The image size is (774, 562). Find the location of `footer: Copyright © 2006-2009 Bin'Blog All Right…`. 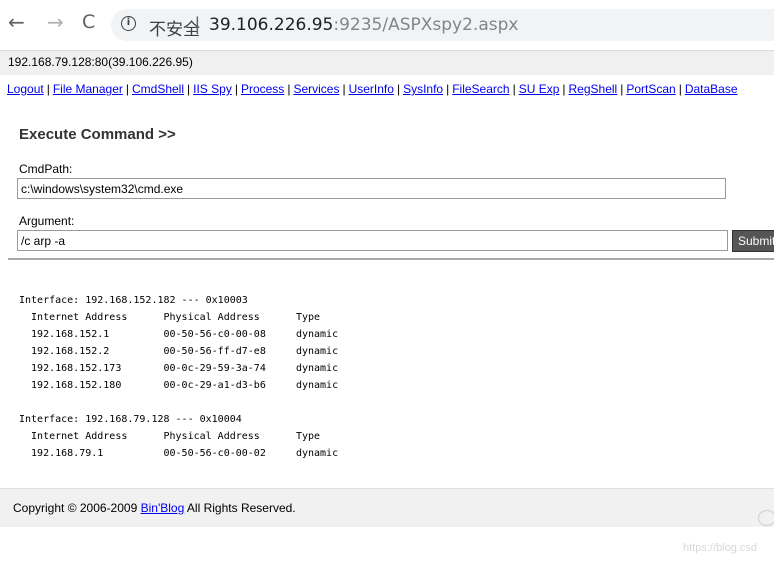

footer: Copyright © 2006-2009 Bin'Blog All Right… is located at coordinates (387, 507).